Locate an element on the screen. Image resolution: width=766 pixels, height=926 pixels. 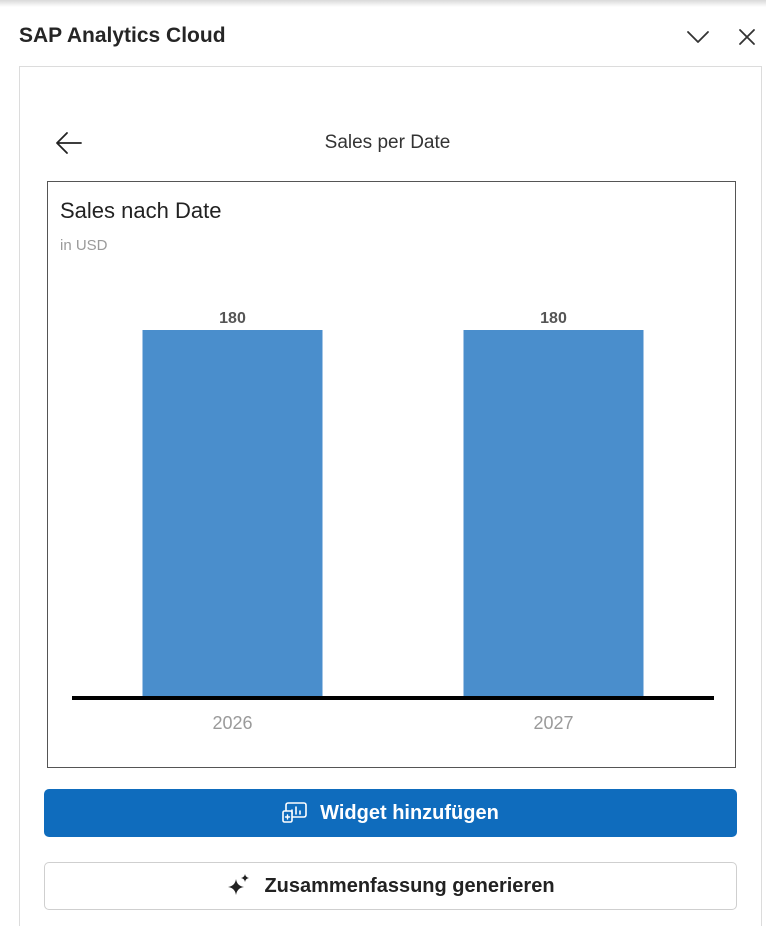
sparkle-icon is located at coordinates (239, 886).